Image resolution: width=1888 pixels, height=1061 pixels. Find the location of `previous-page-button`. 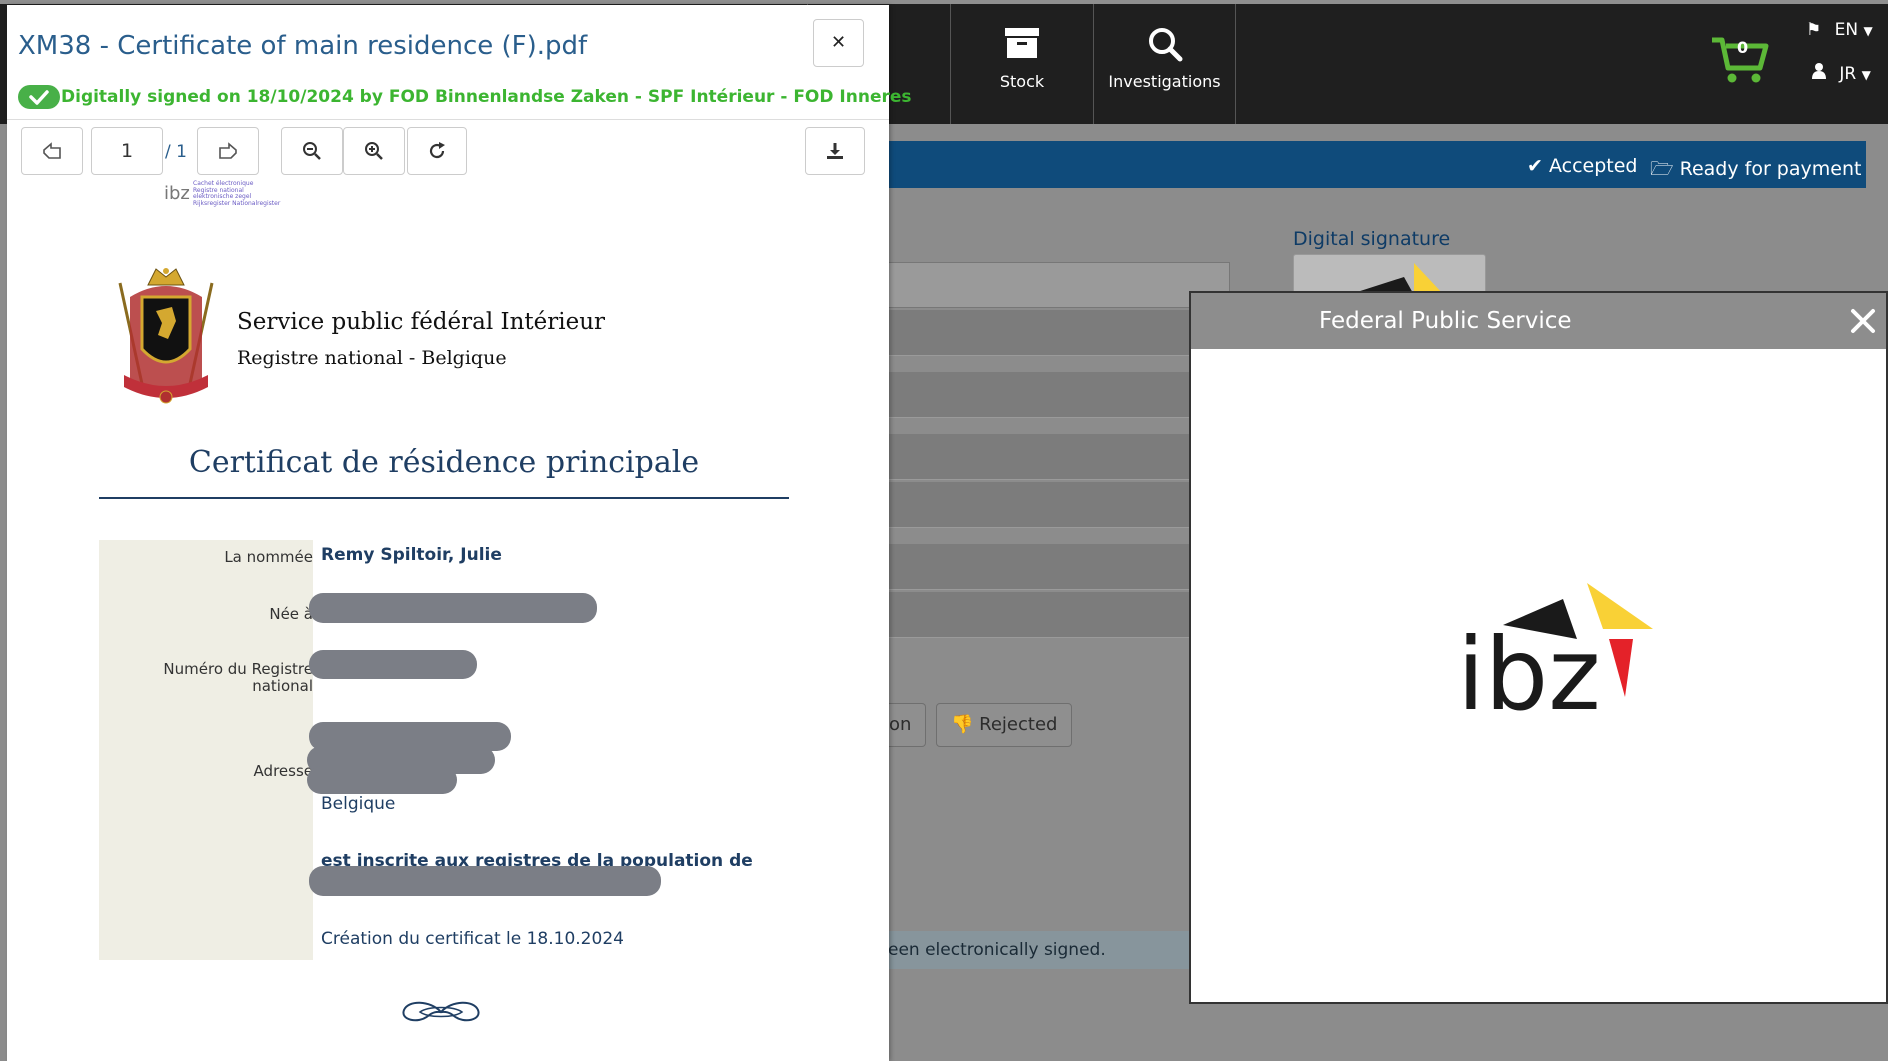

previous-page-button is located at coordinates (52, 151).